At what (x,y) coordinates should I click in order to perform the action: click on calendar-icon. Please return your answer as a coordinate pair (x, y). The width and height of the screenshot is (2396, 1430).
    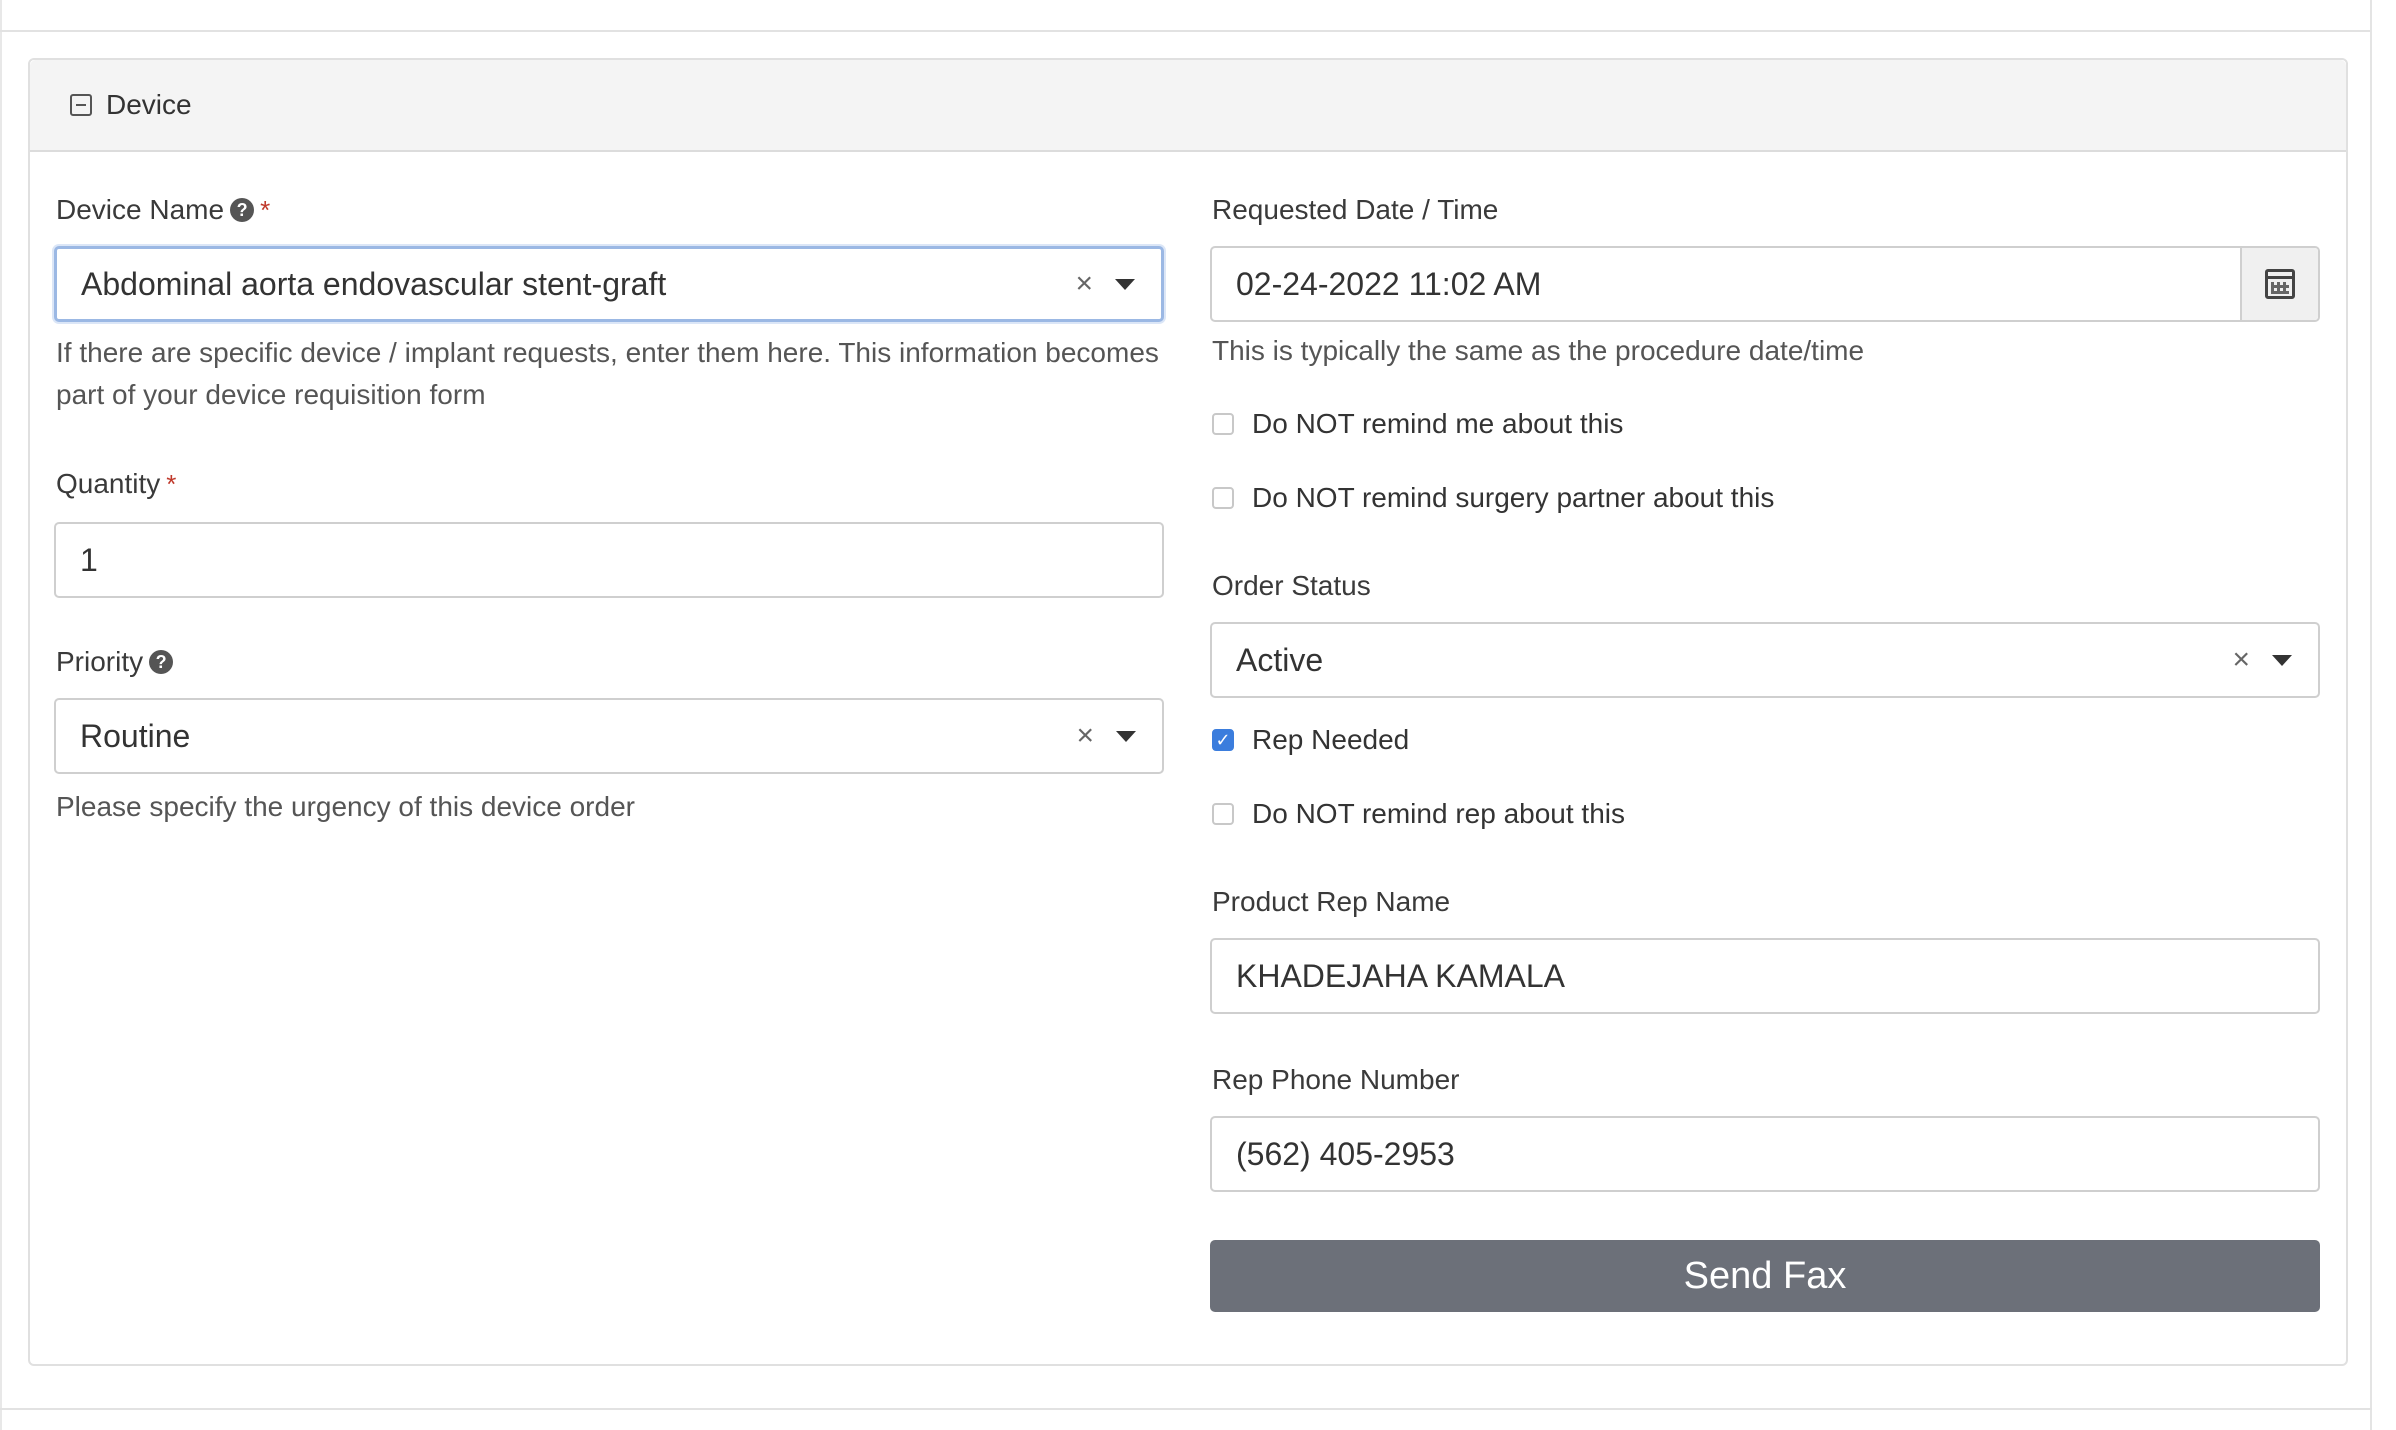
    Looking at the image, I should click on (2280, 284).